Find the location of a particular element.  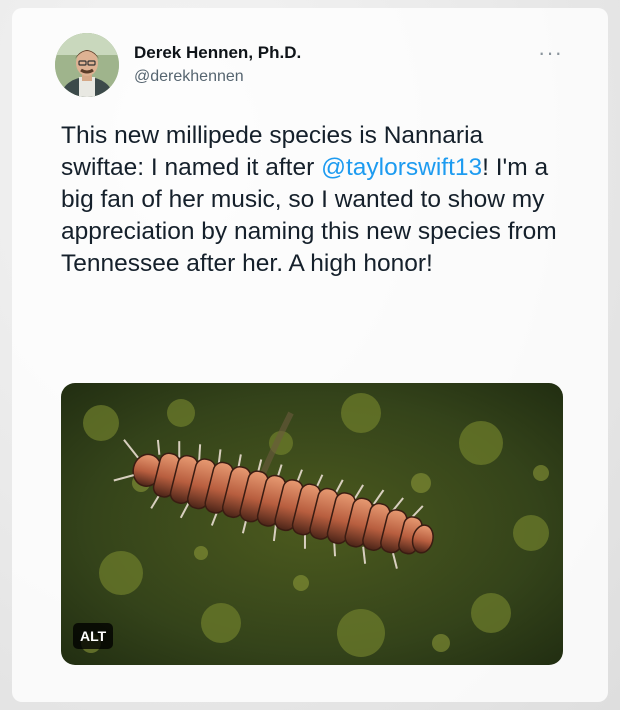

author-avatar is located at coordinates (87, 65).